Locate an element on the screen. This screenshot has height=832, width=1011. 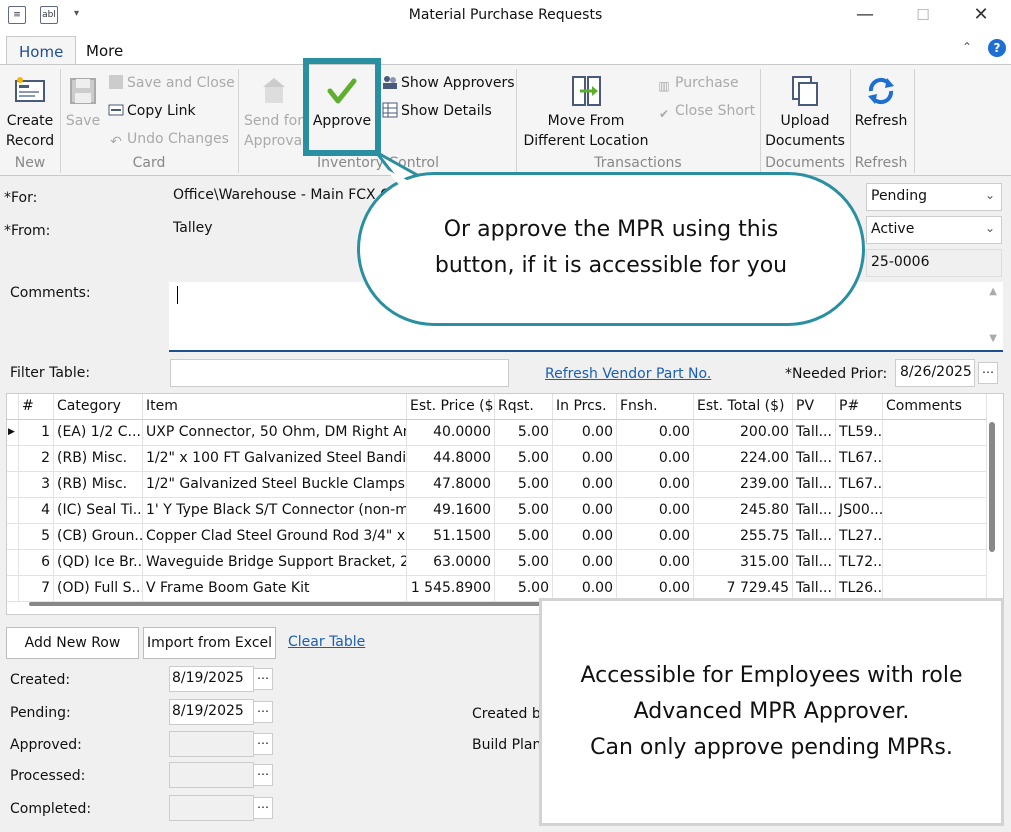
column-header: Comments is located at coordinates (935, 407).